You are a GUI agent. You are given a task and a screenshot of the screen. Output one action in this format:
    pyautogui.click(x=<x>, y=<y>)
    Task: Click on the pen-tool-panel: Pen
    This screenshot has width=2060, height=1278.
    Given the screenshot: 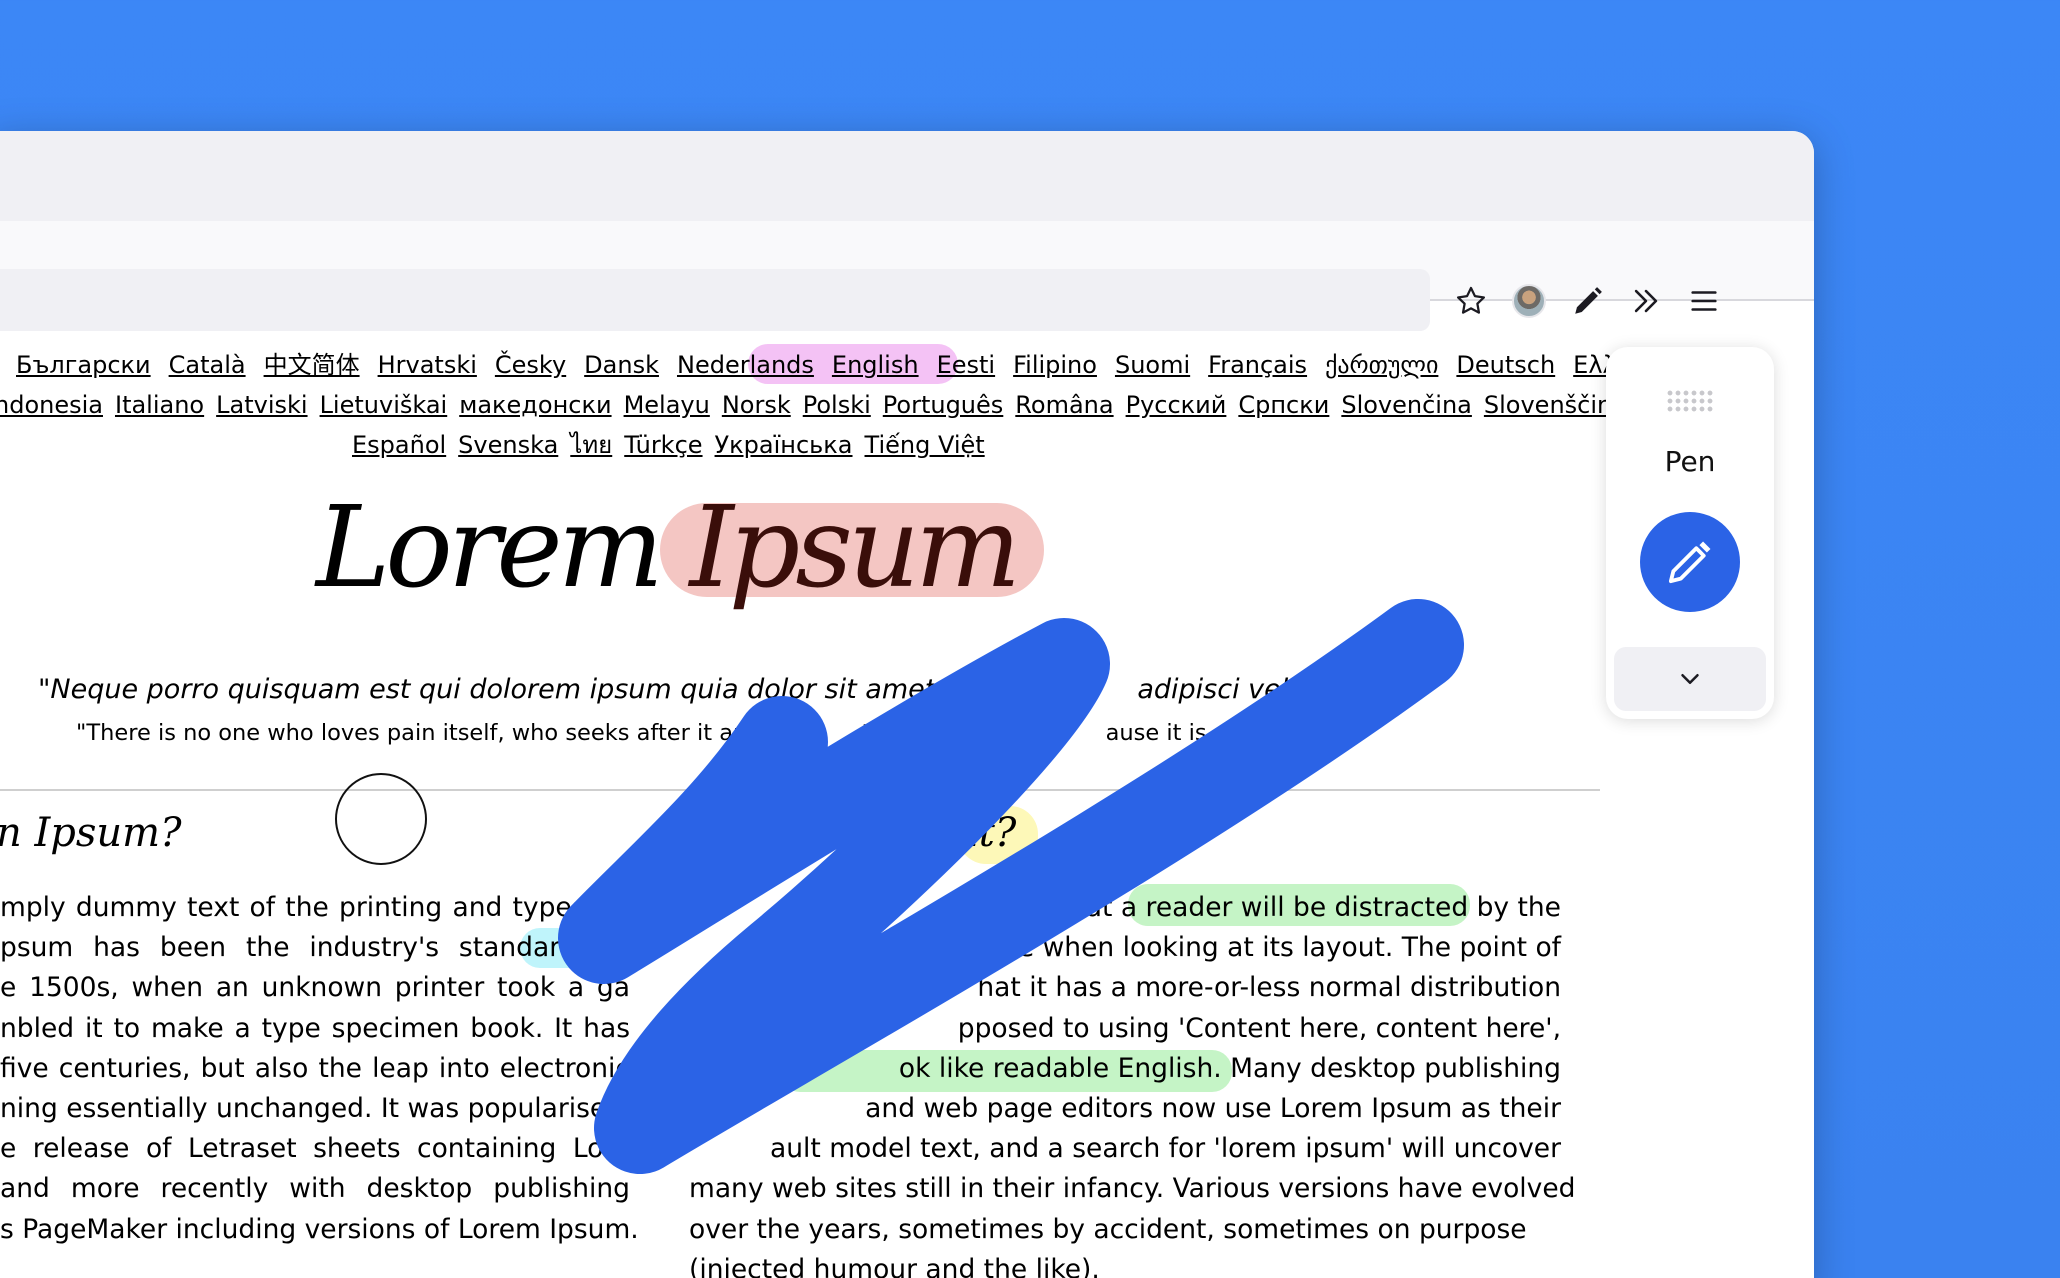 What is the action you would take?
    pyautogui.click(x=1690, y=533)
    